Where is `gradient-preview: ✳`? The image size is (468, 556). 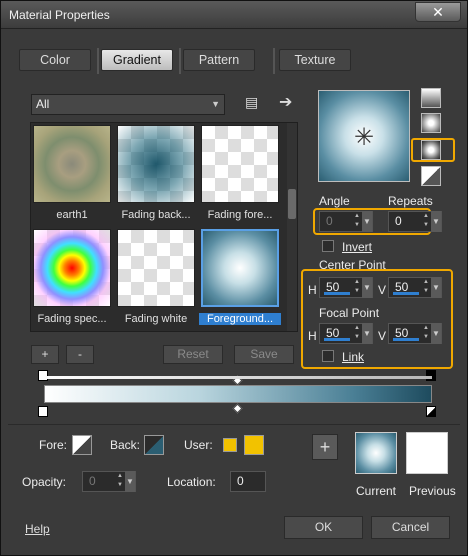
gradient-preview: ✳ is located at coordinates (364, 136).